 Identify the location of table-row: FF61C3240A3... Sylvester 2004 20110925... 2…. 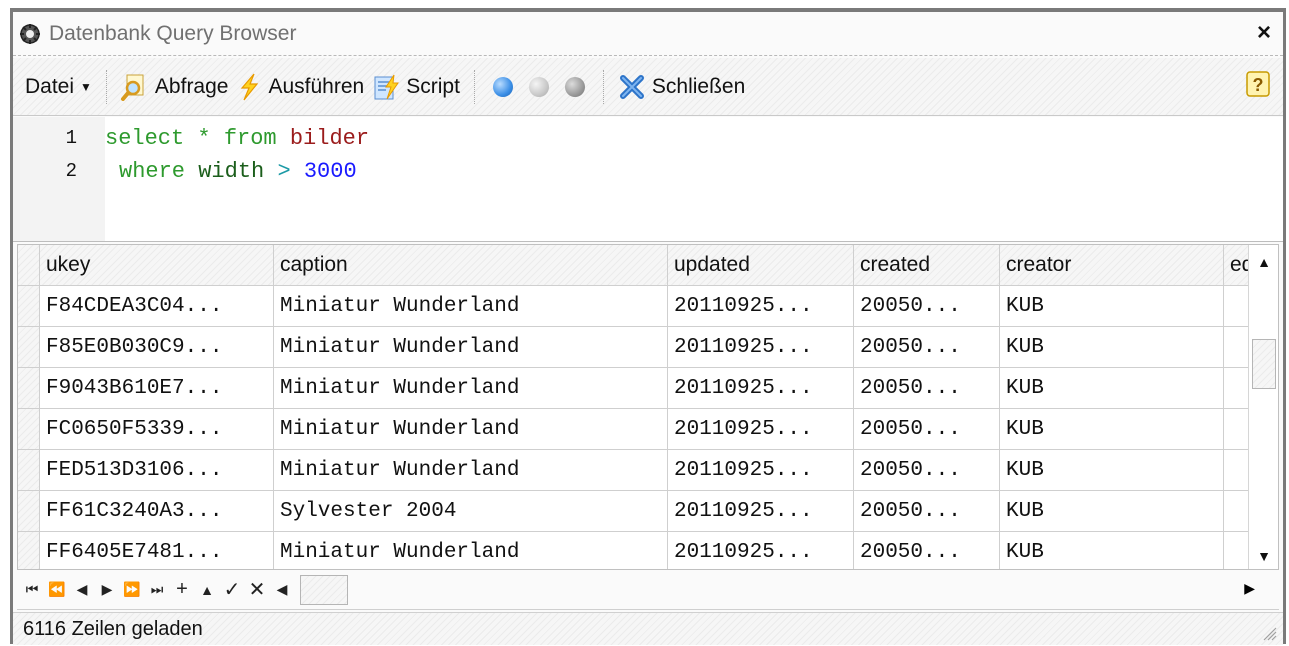
(641, 511).